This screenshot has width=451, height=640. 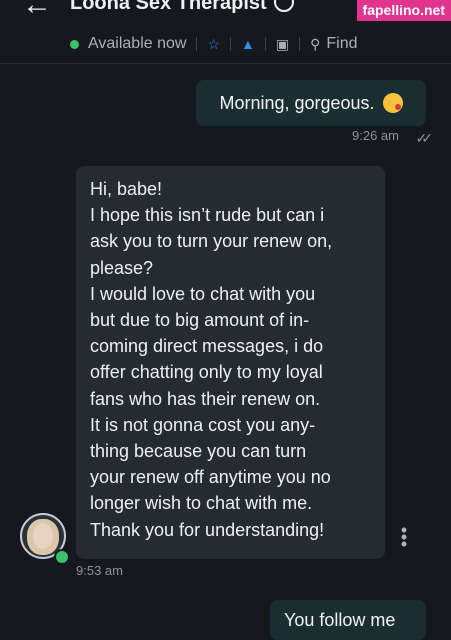 What do you see at coordinates (207, 346) in the screenshot?
I see `message-line: coming direct messages, i do` at bounding box center [207, 346].